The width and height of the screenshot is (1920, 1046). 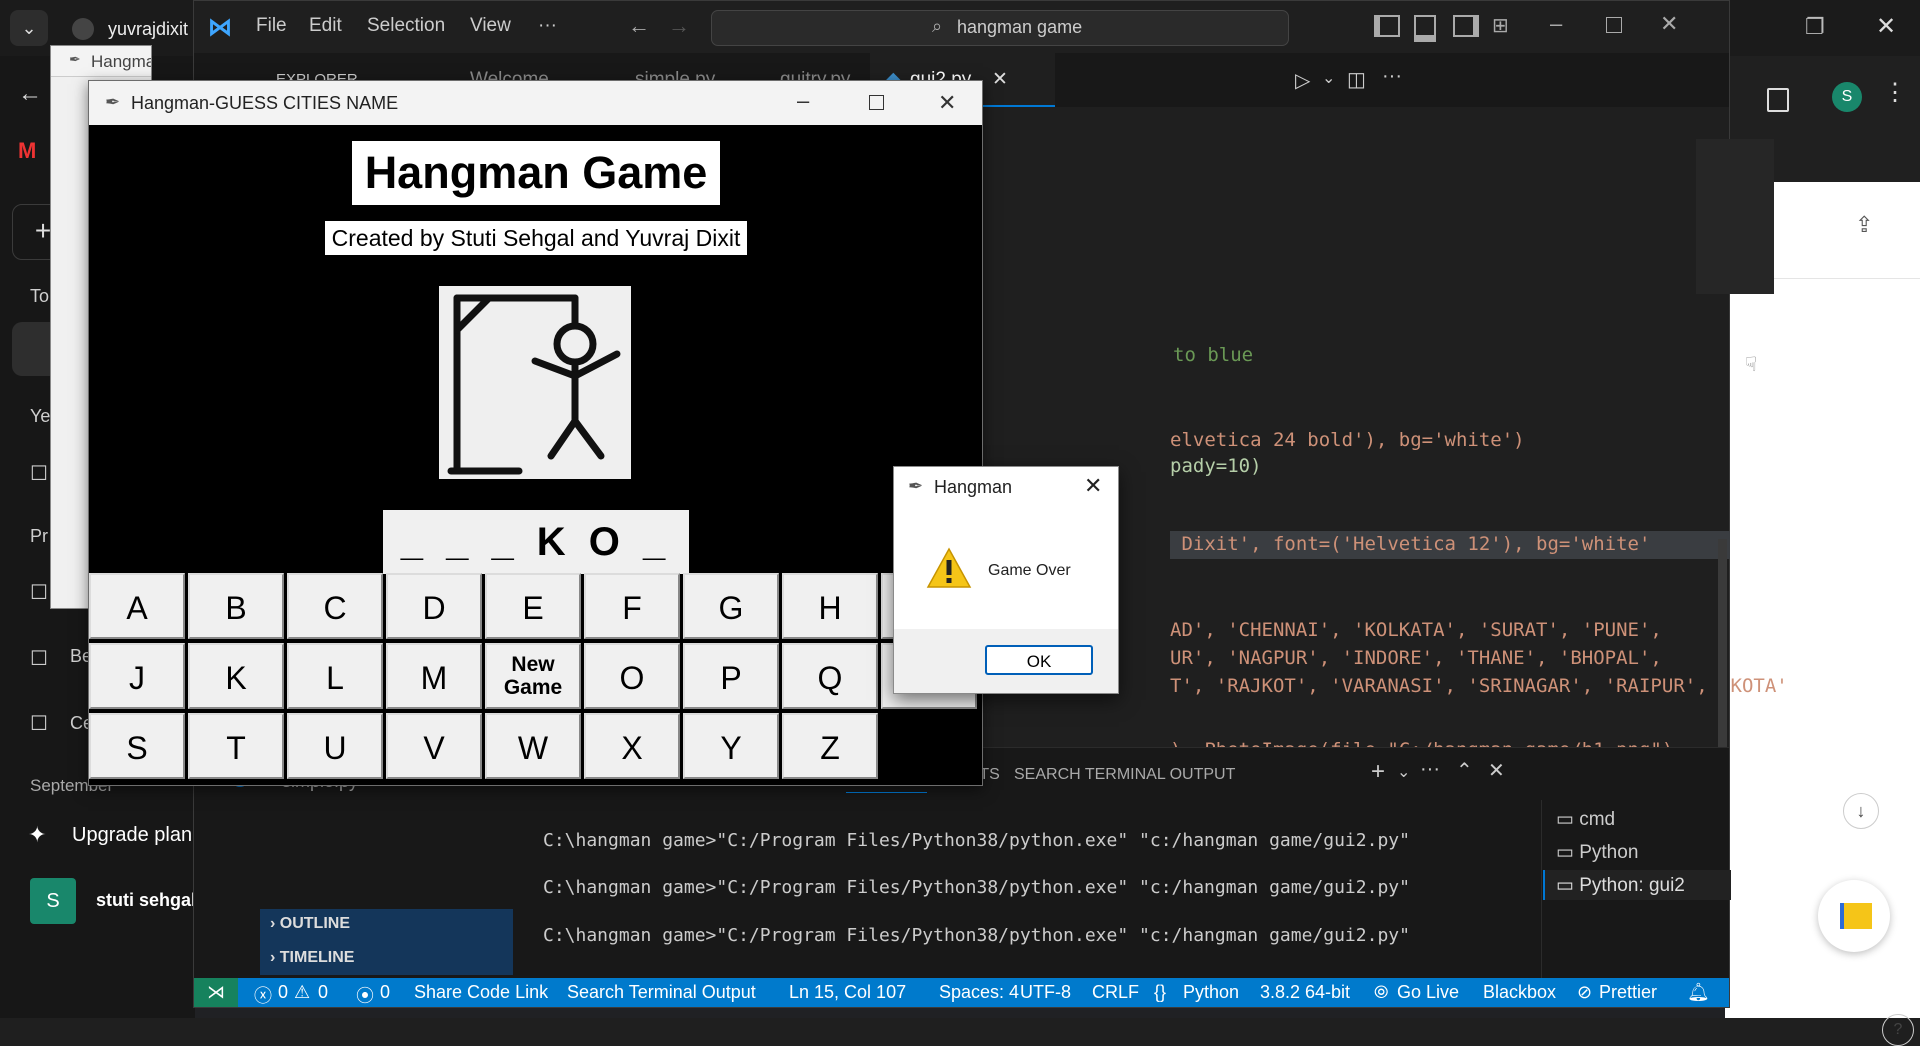 What do you see at coordinates (406, 26) in the screenshot?
I see `menu-selection: Selection` at bounding box center [406, 26].